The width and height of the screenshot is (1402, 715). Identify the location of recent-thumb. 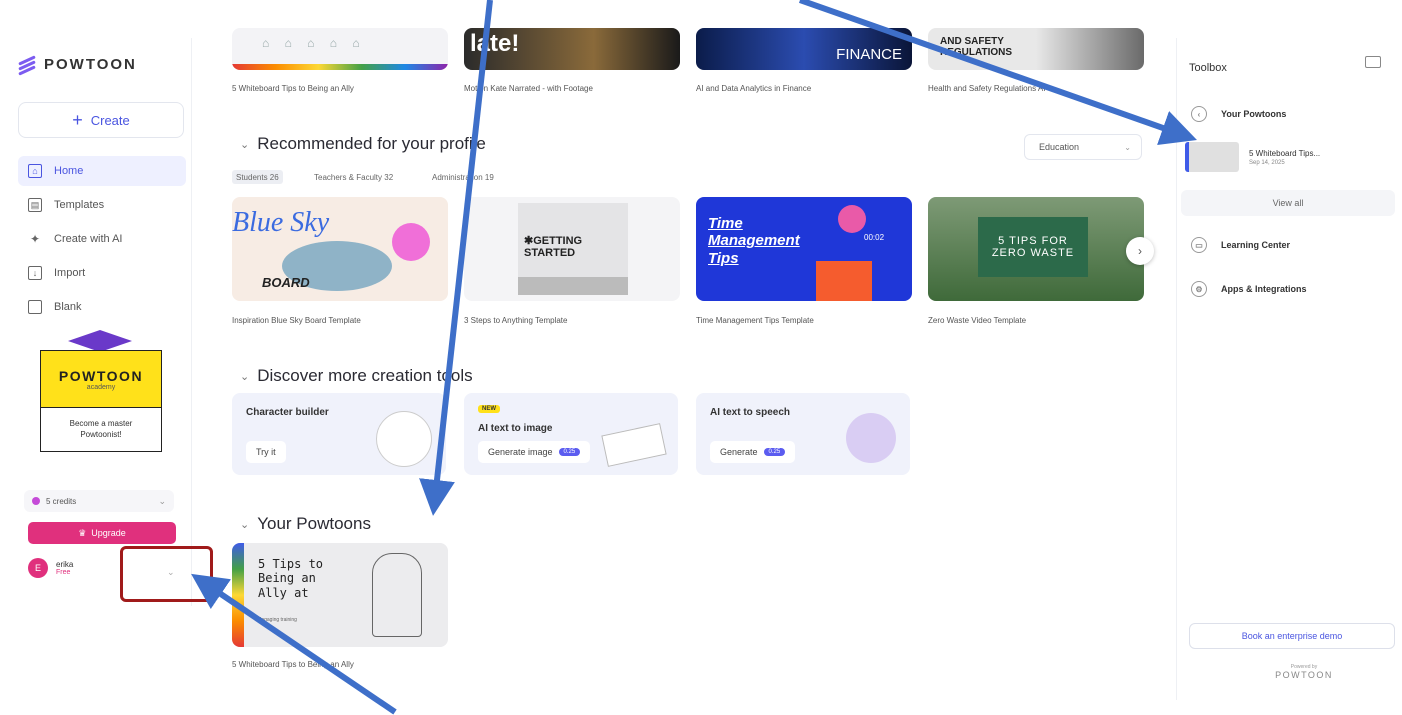
(1212, 157).